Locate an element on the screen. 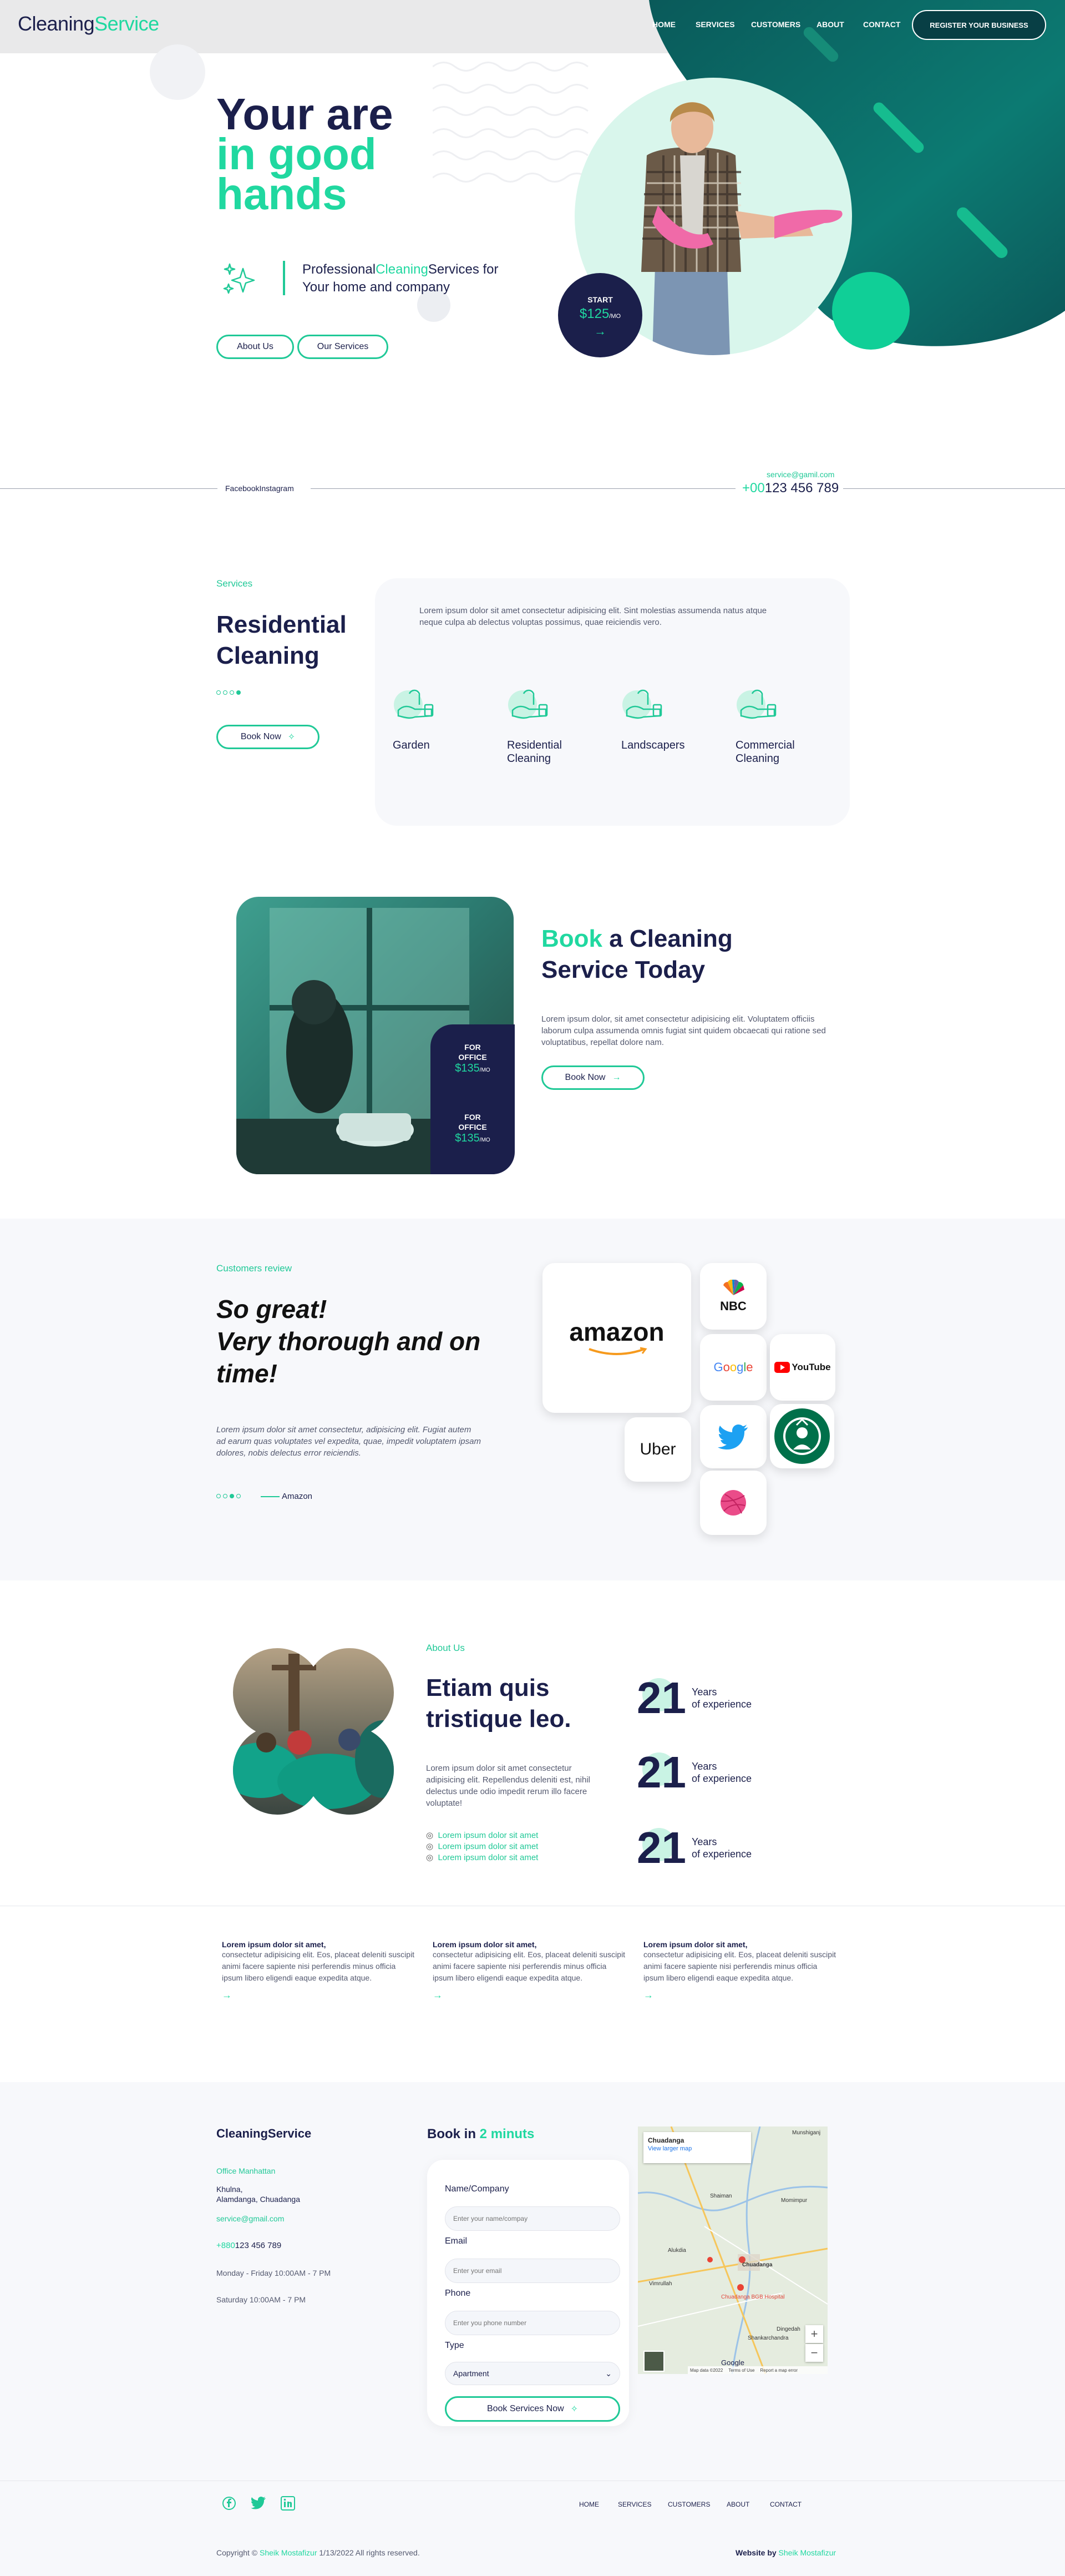 Image resolution: width=1065 pixels, height=2576 pixels. starbucks-logo-icon is located at coordinates (802, 1436).